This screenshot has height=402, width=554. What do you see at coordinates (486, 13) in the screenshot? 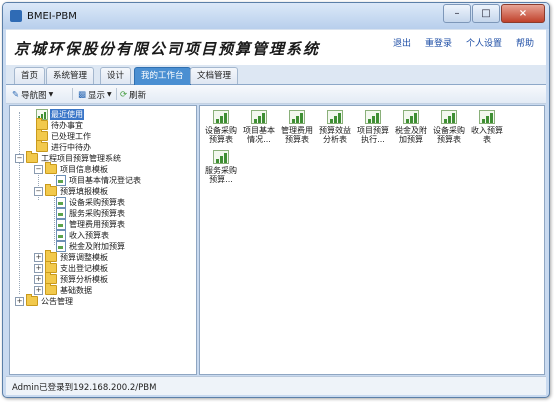
I see `maximize-icon: □` at bounding box center [486, 13].